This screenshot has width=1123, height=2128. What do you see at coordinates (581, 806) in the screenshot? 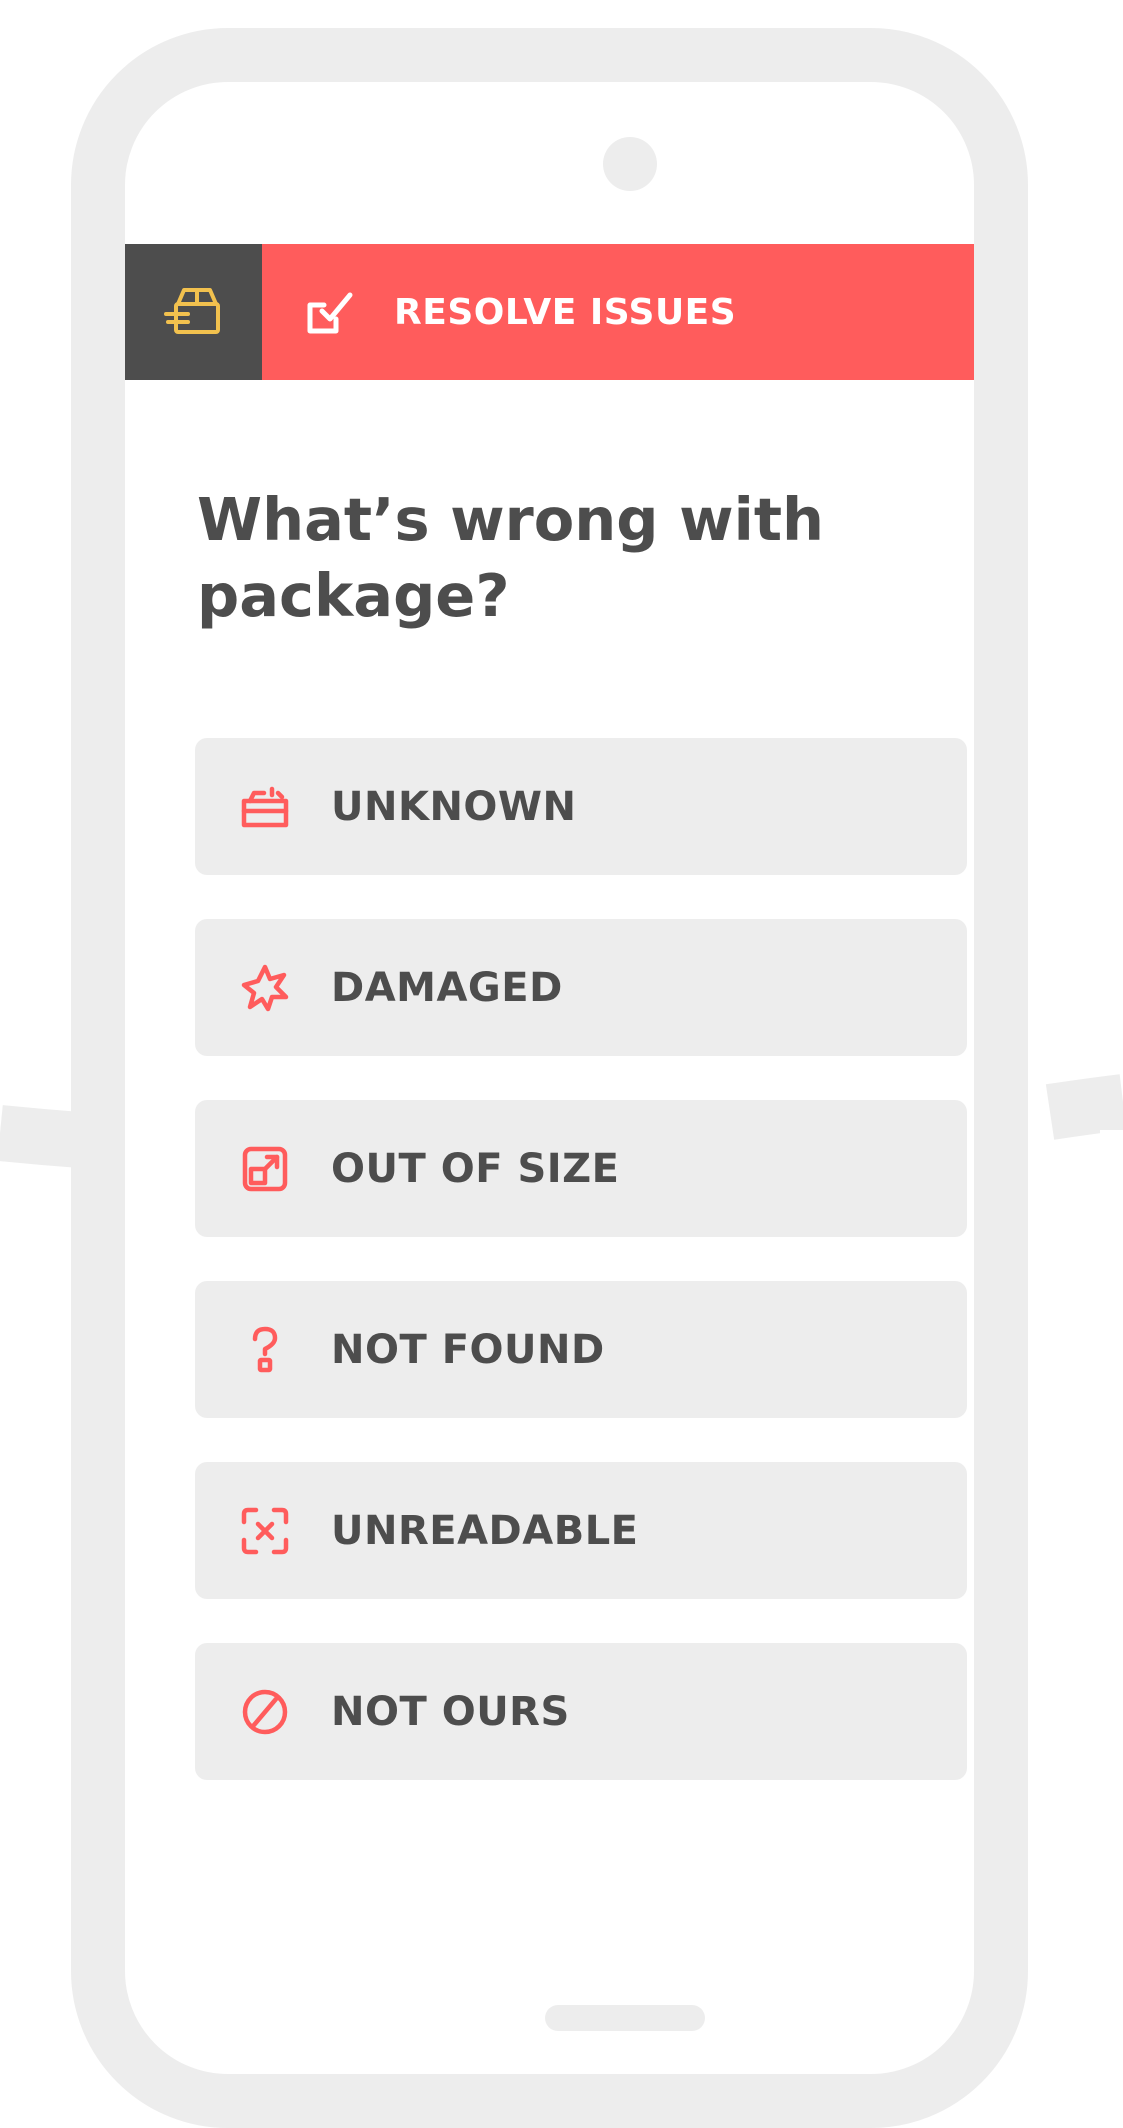
I see `option-unknown: UNKNOWN` at bounding box center [581, 806].